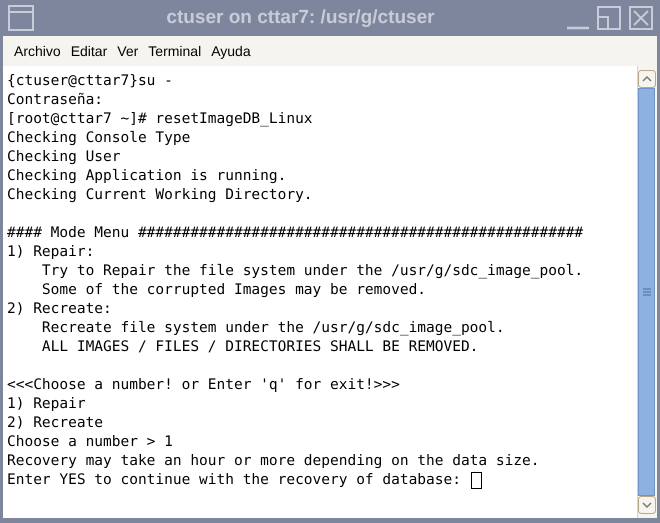 This screenshot has width=660, height=523. Describe the element at coordinates (203, 385) in the screenshot. I see `terminal-line: <<<Choose a number! or Enter 'q' for exit!>>>` at that location.